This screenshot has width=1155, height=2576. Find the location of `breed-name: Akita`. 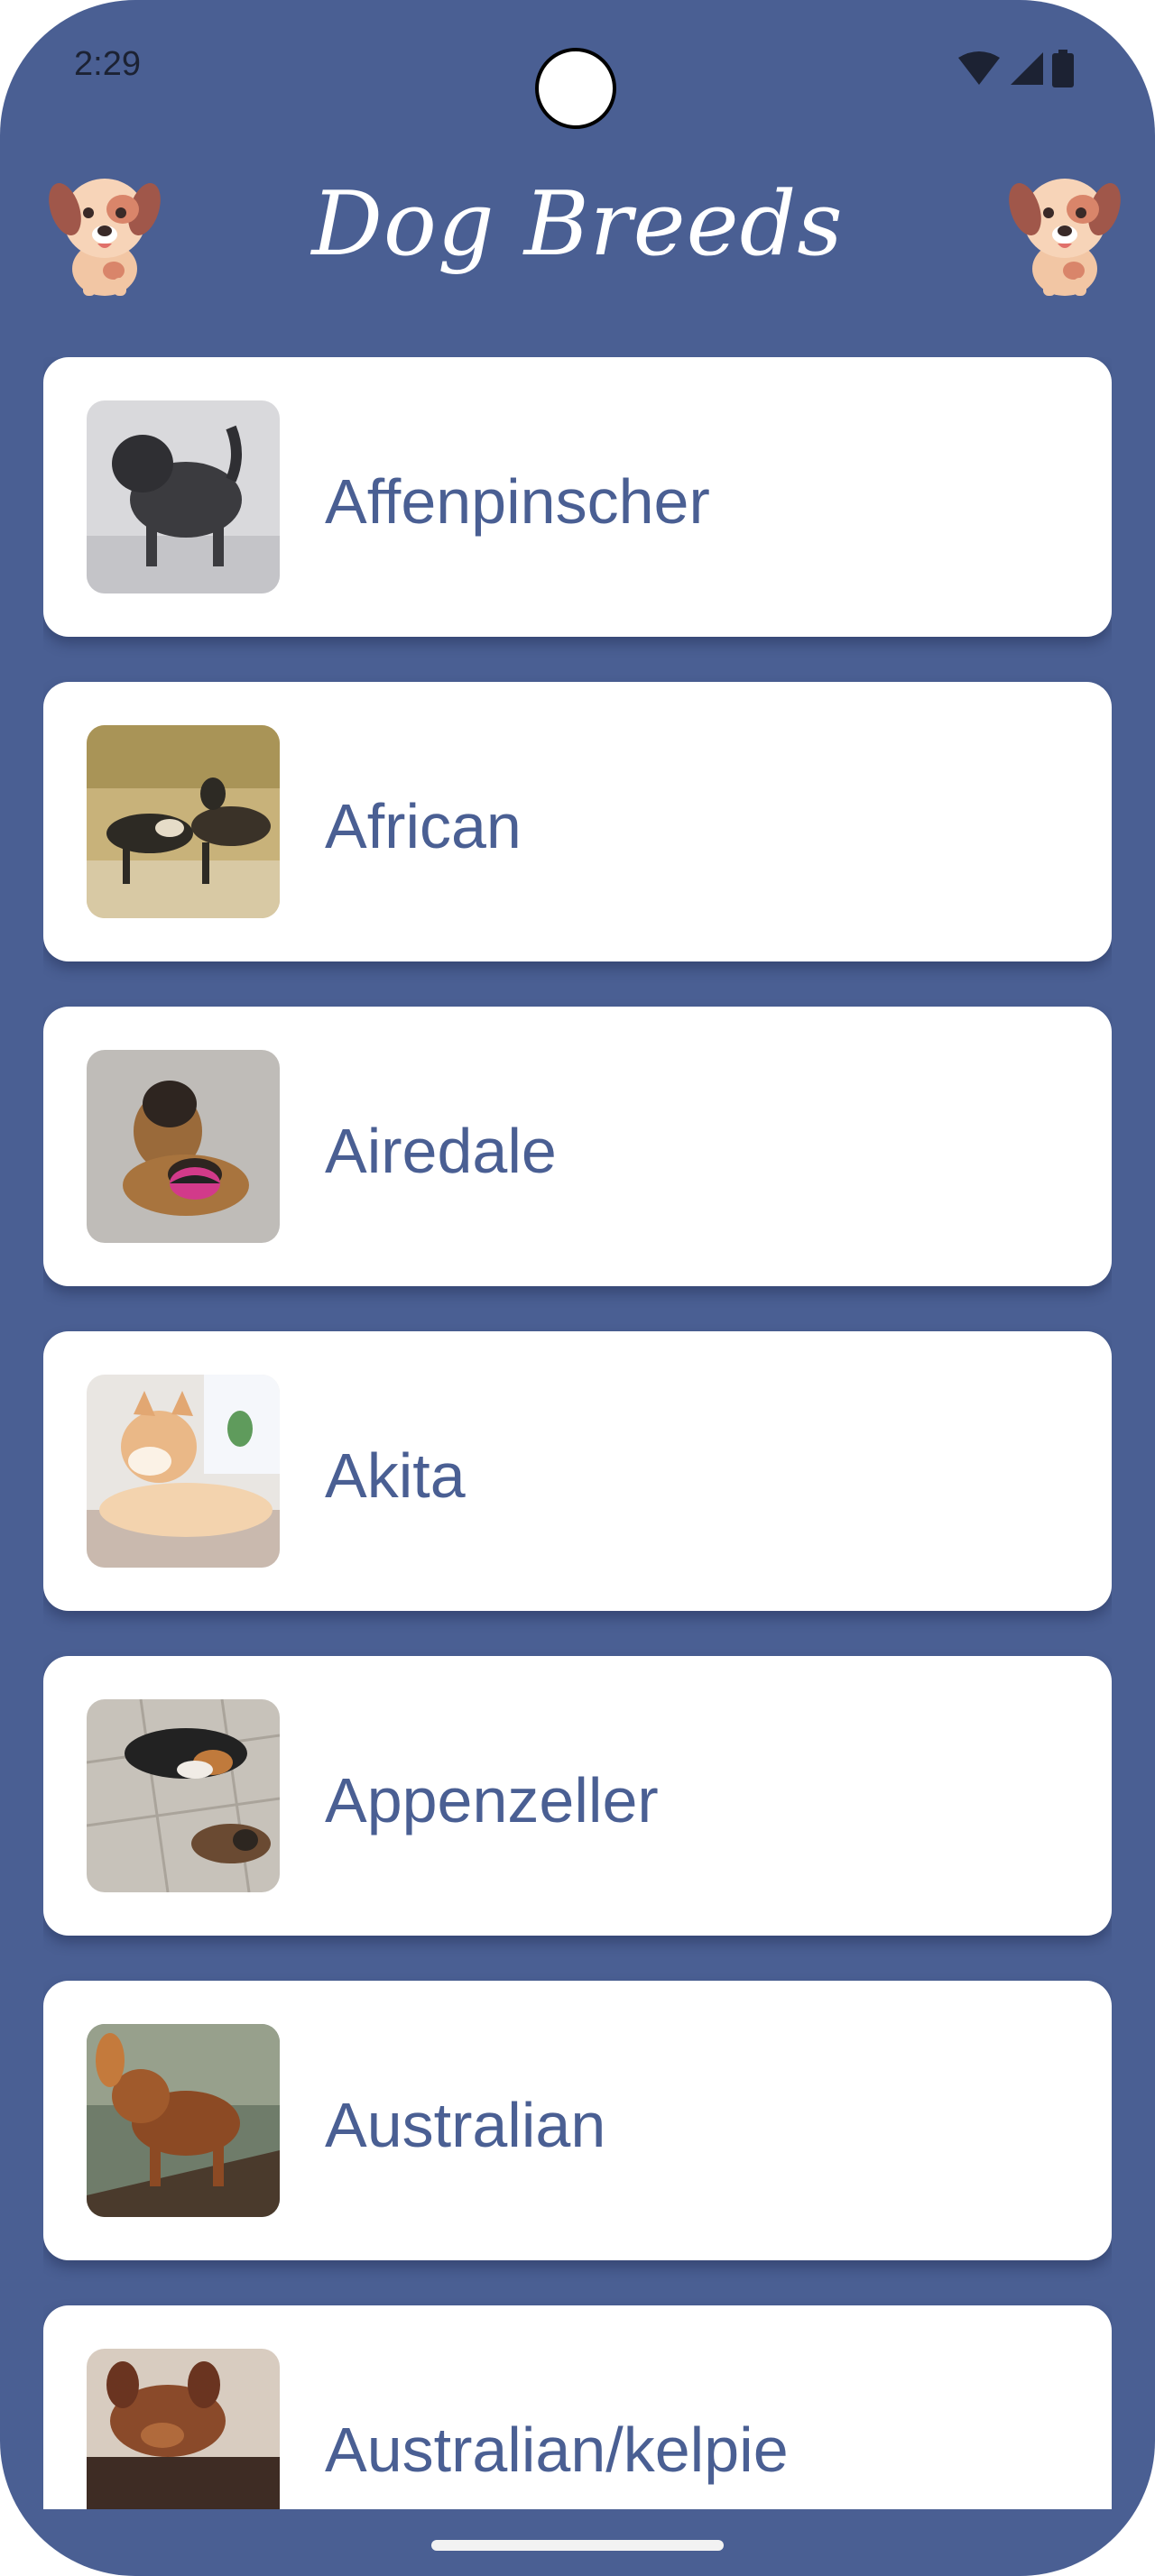

breed-name: Akita is located at coordinates (395, 1475).